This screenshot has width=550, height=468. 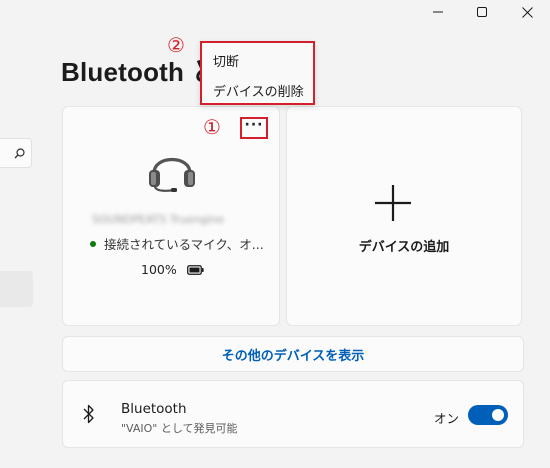 I want to click on more-options-button: ···, so click(x=254, y=128).